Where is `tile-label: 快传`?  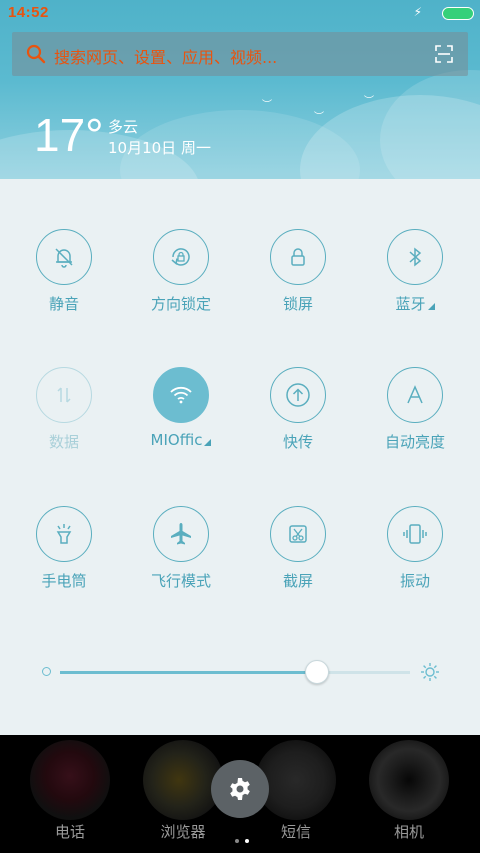 tile-label: 快传 is located at coordinates (297, 442).